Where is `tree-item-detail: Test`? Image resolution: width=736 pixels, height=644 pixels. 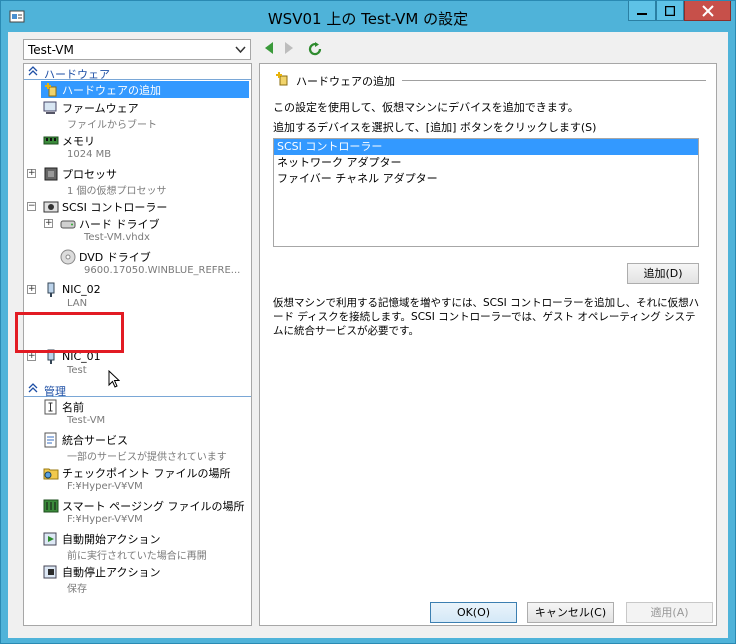 tree-item-detail: Test is located at coordinates (77, 370).